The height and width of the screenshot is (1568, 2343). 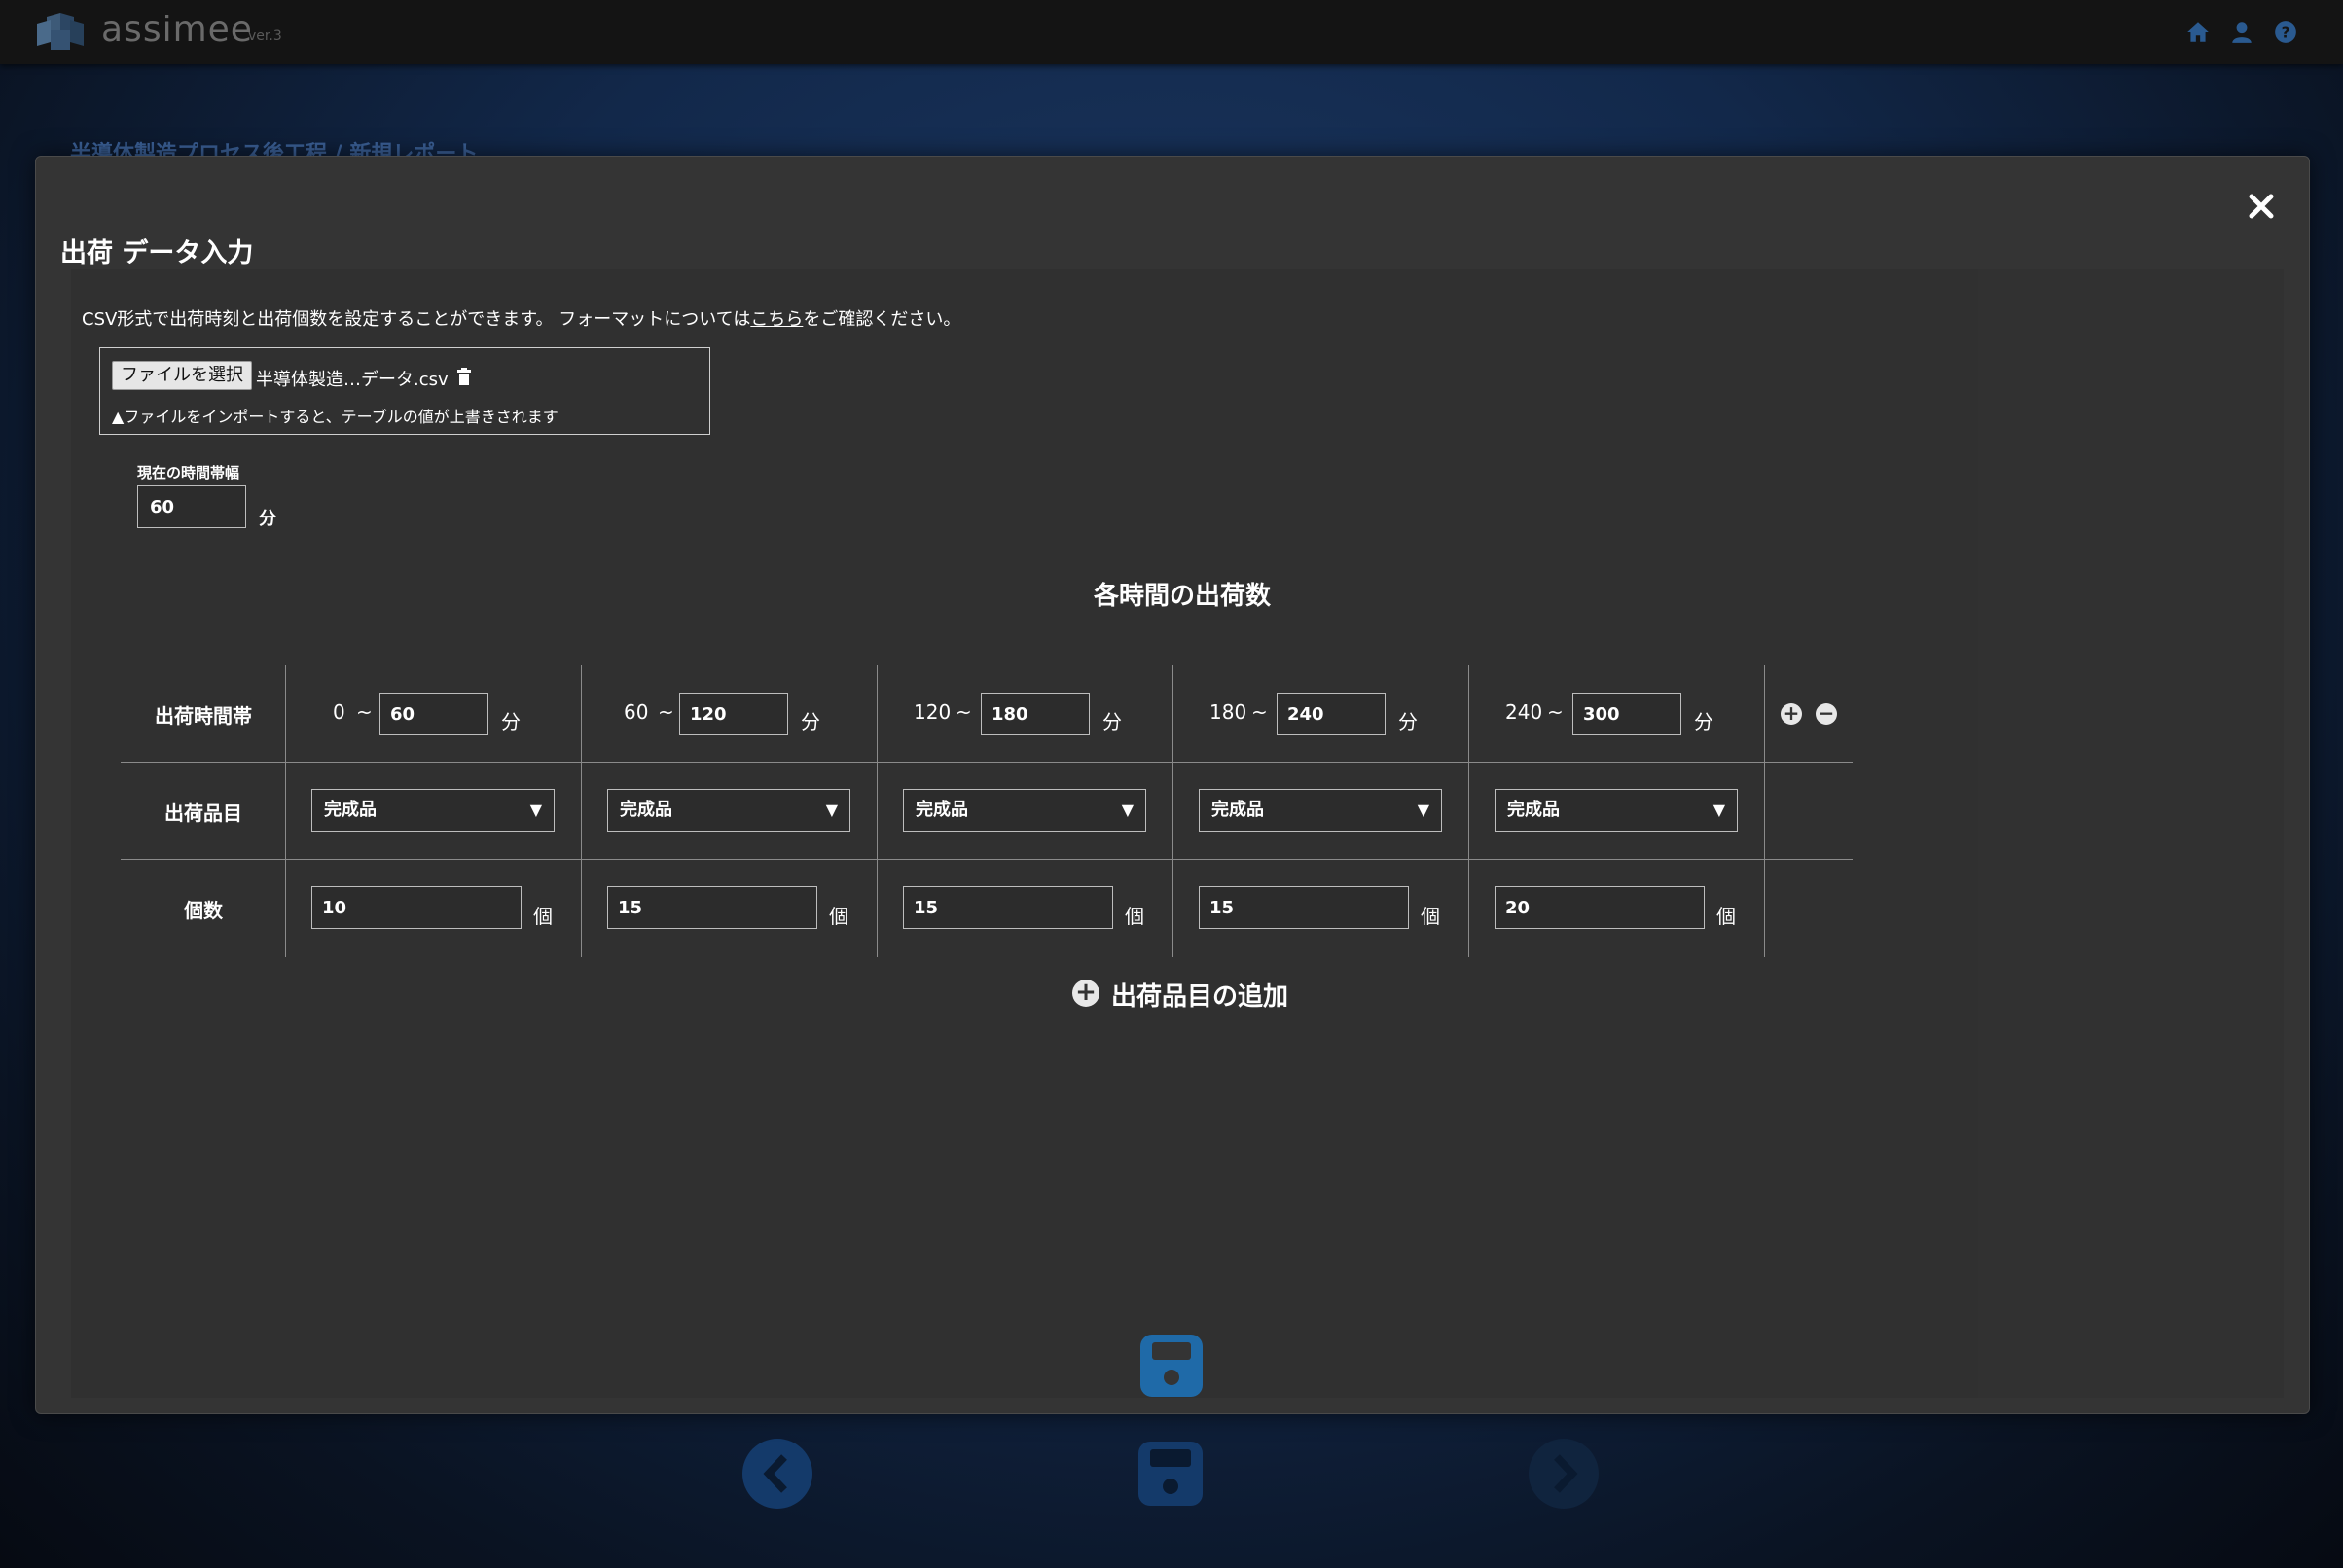 What do you see at coordinates (636, 712) in the screenshot?
I see `time-start: 60` at bounding box center [636, 712].